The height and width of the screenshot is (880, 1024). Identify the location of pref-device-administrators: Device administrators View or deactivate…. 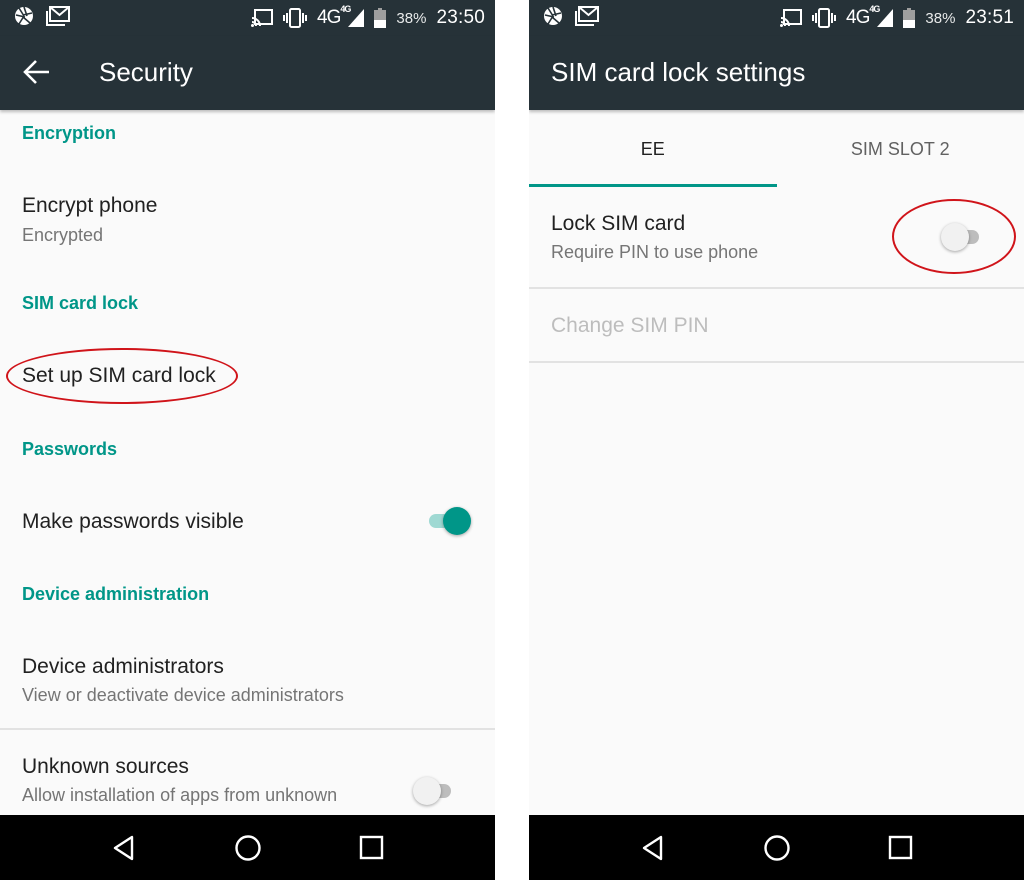
(247, 680).